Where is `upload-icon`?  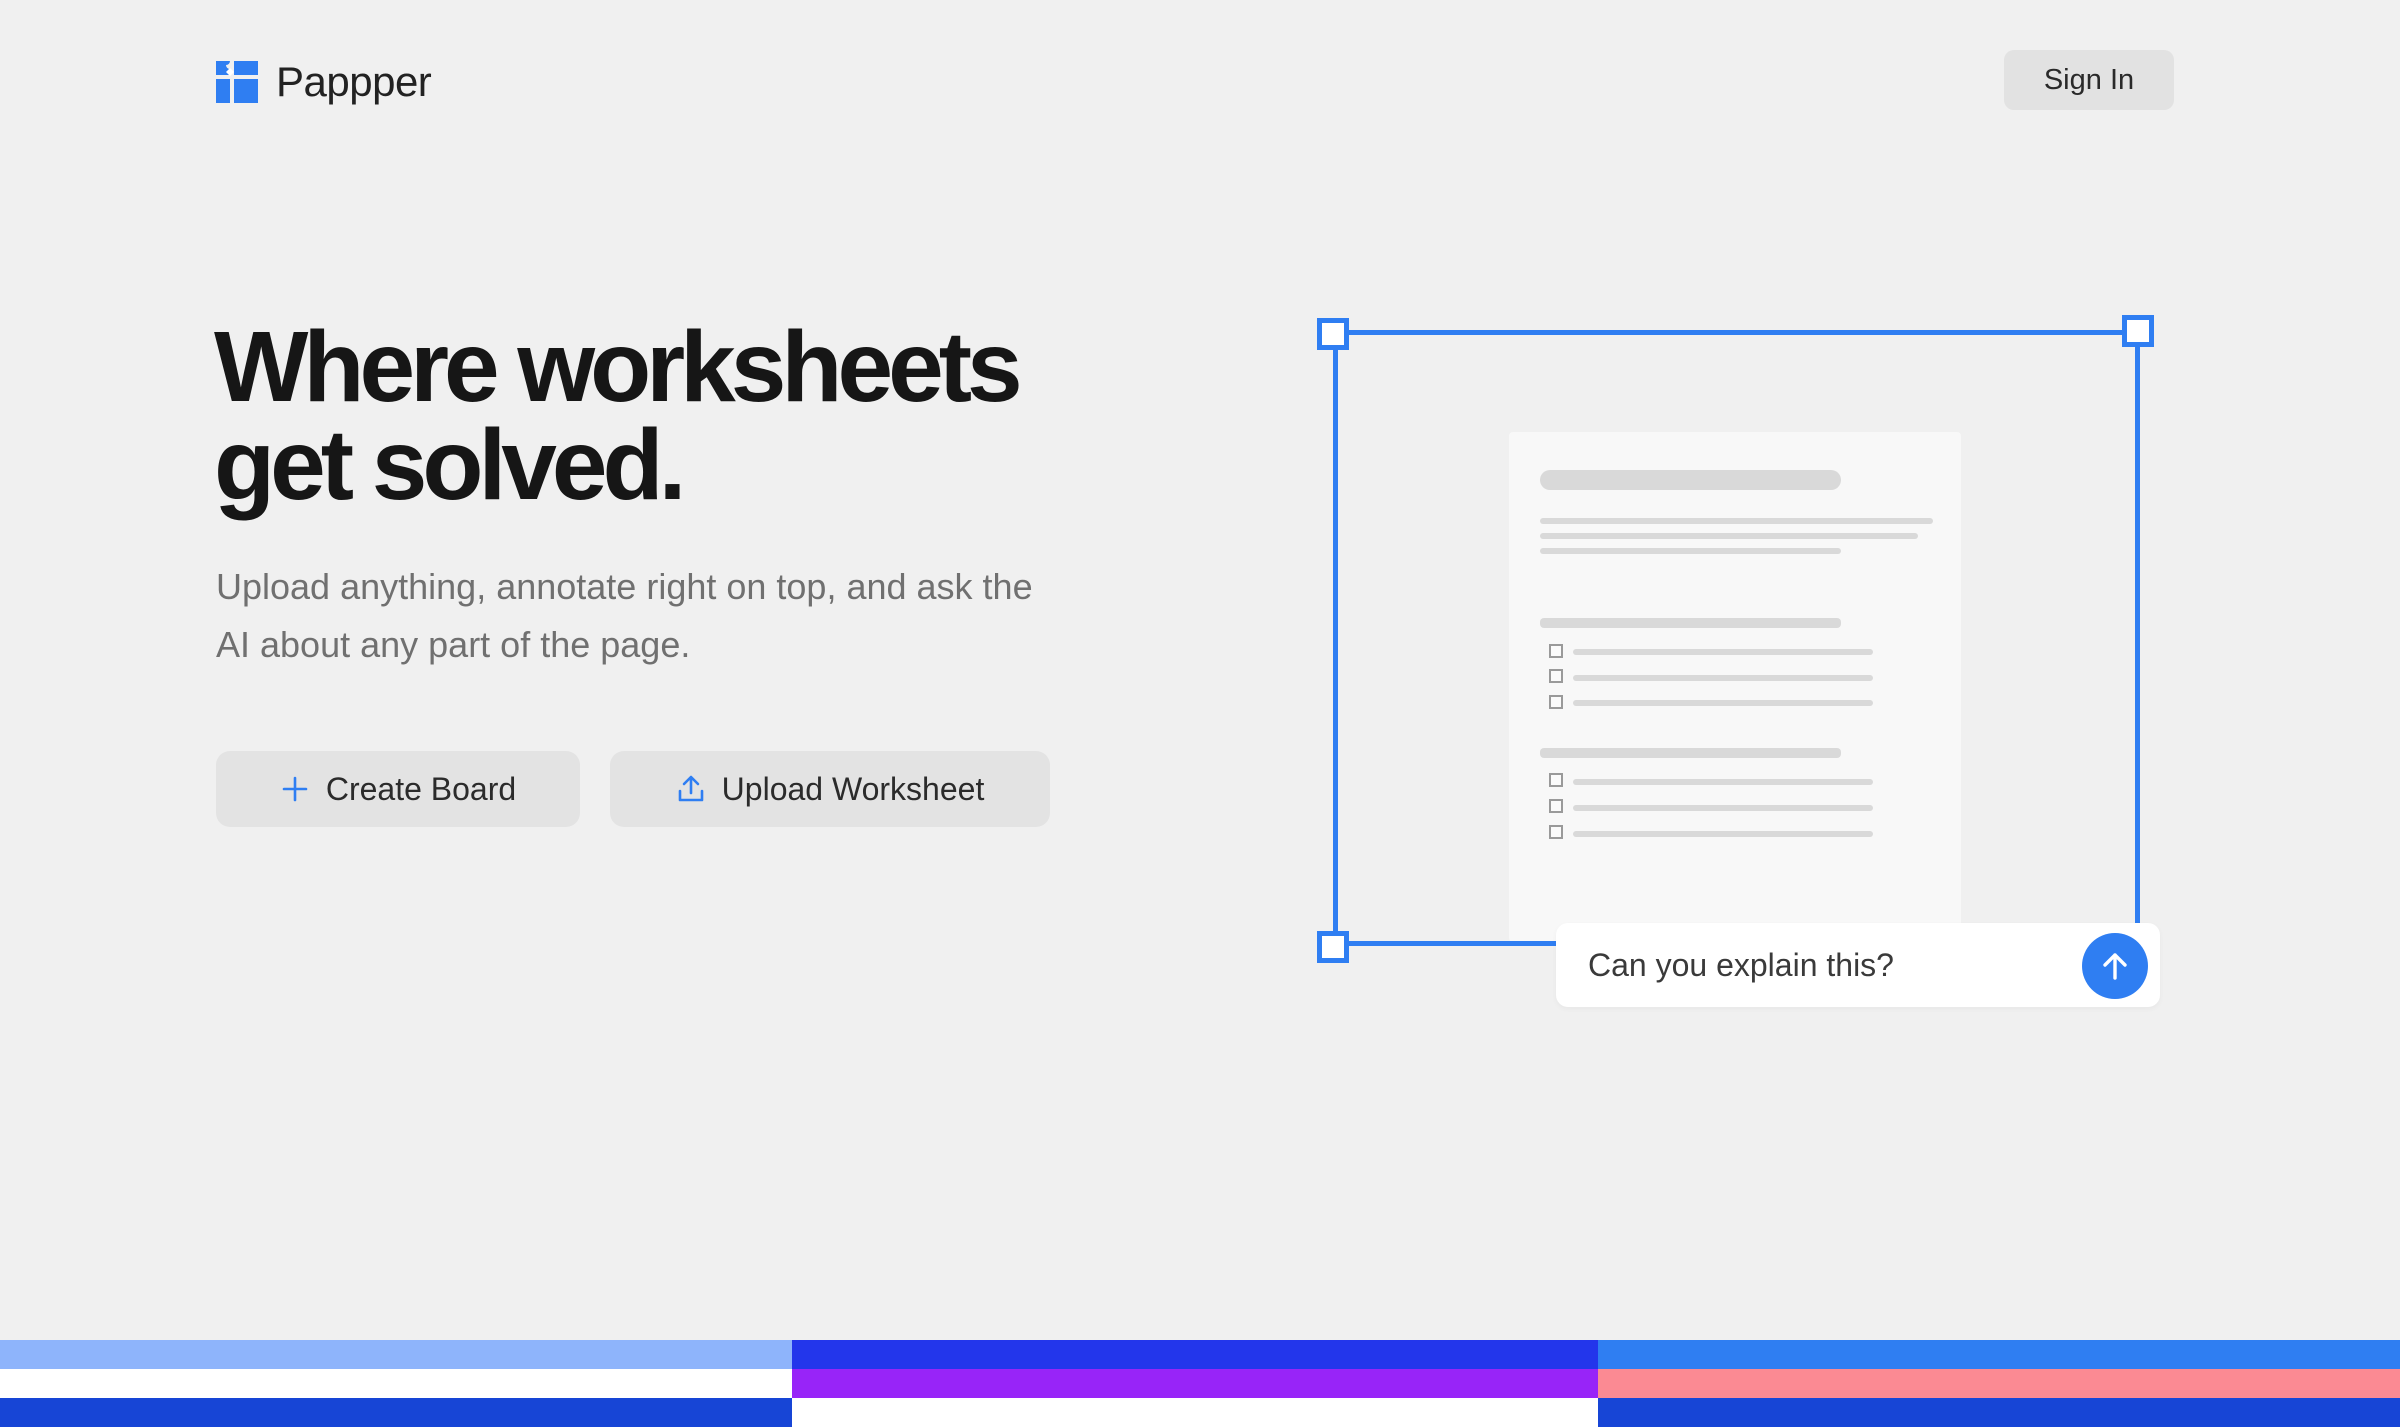 upload-icon is located at coordinates (691, 789).